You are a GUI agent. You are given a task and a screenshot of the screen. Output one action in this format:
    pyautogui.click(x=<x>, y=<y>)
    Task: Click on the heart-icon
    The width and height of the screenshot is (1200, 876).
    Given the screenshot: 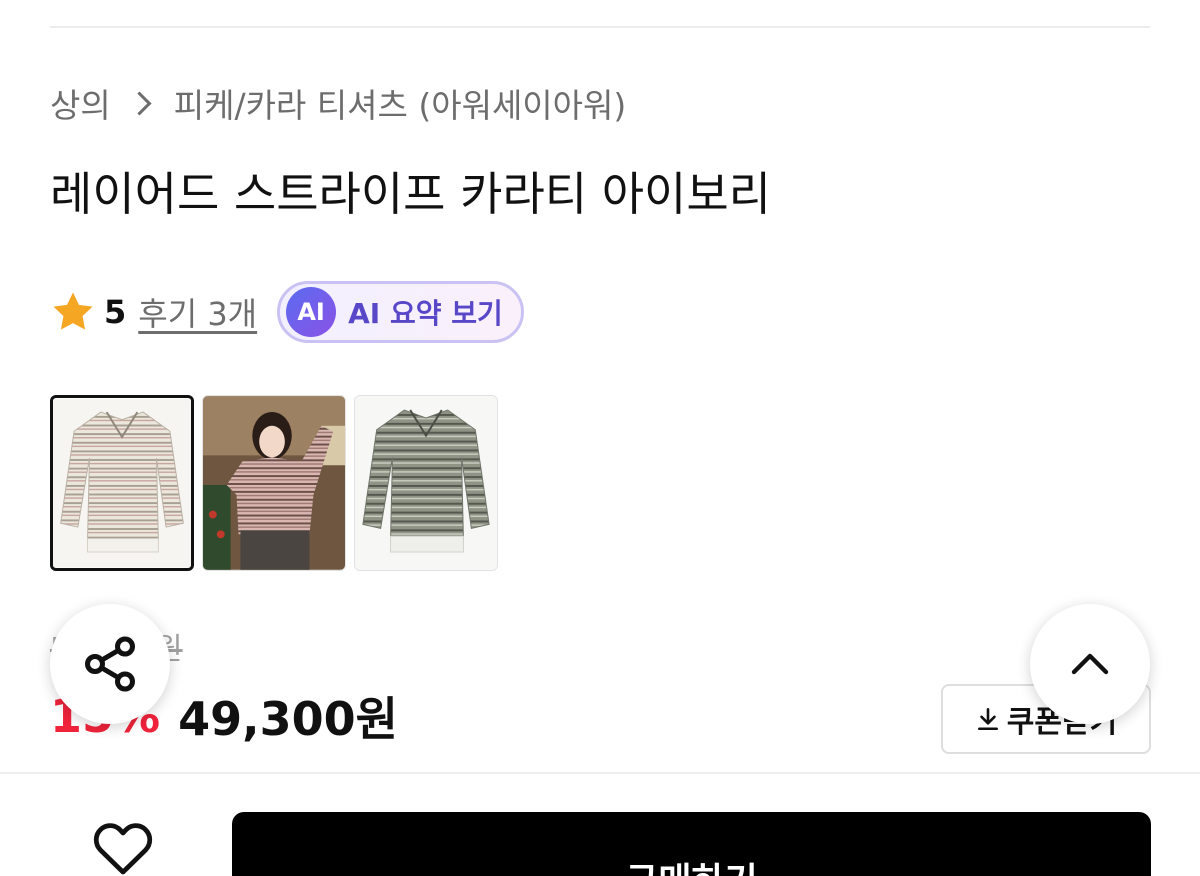 What is the action you would take?
    pyautogui.click(x=123, y=849)
    